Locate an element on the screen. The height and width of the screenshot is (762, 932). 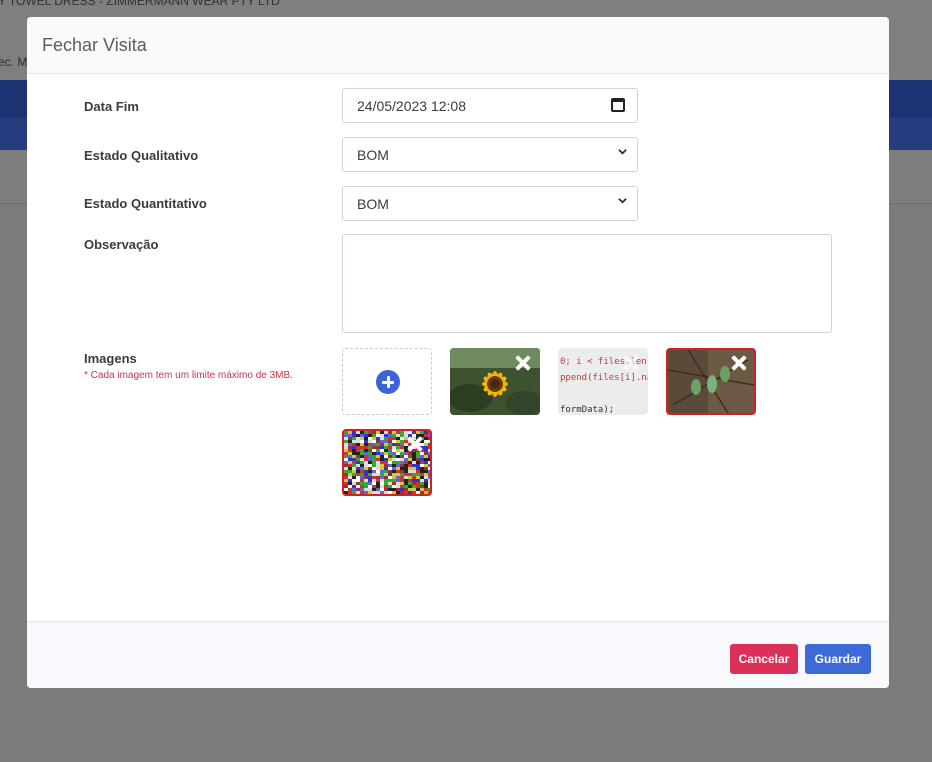
image-thumbnail-parrots is located at coordinates (711, 381).